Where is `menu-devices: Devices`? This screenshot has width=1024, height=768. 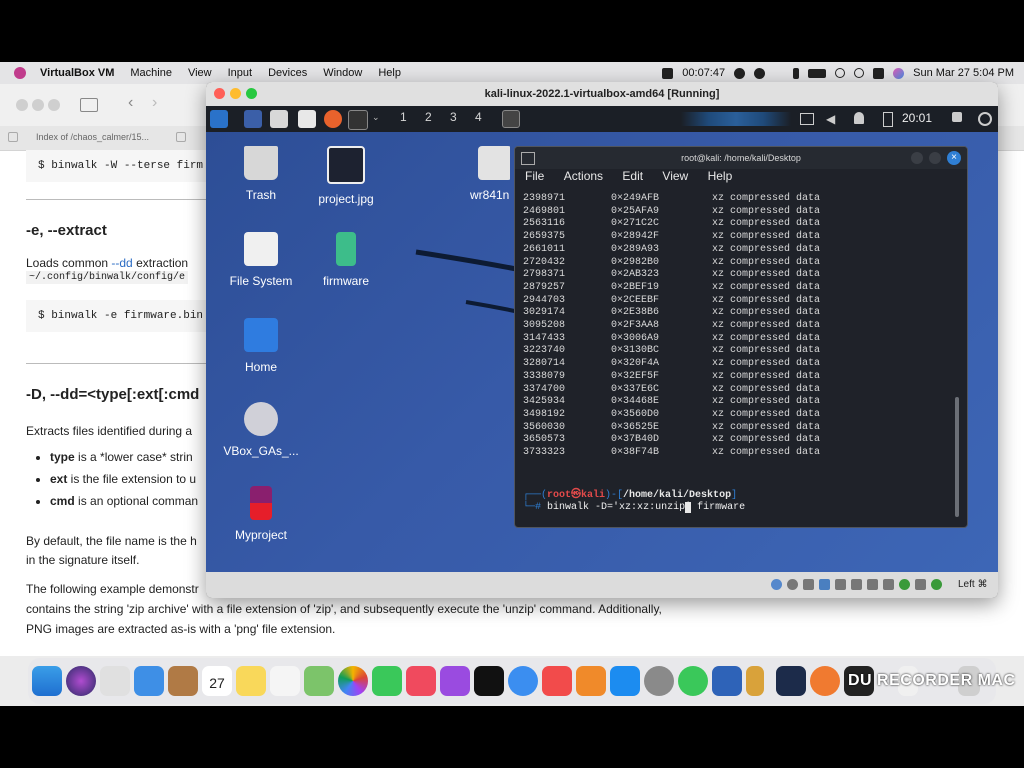 menu-devices: Devices is located at coordinates (287, 73).